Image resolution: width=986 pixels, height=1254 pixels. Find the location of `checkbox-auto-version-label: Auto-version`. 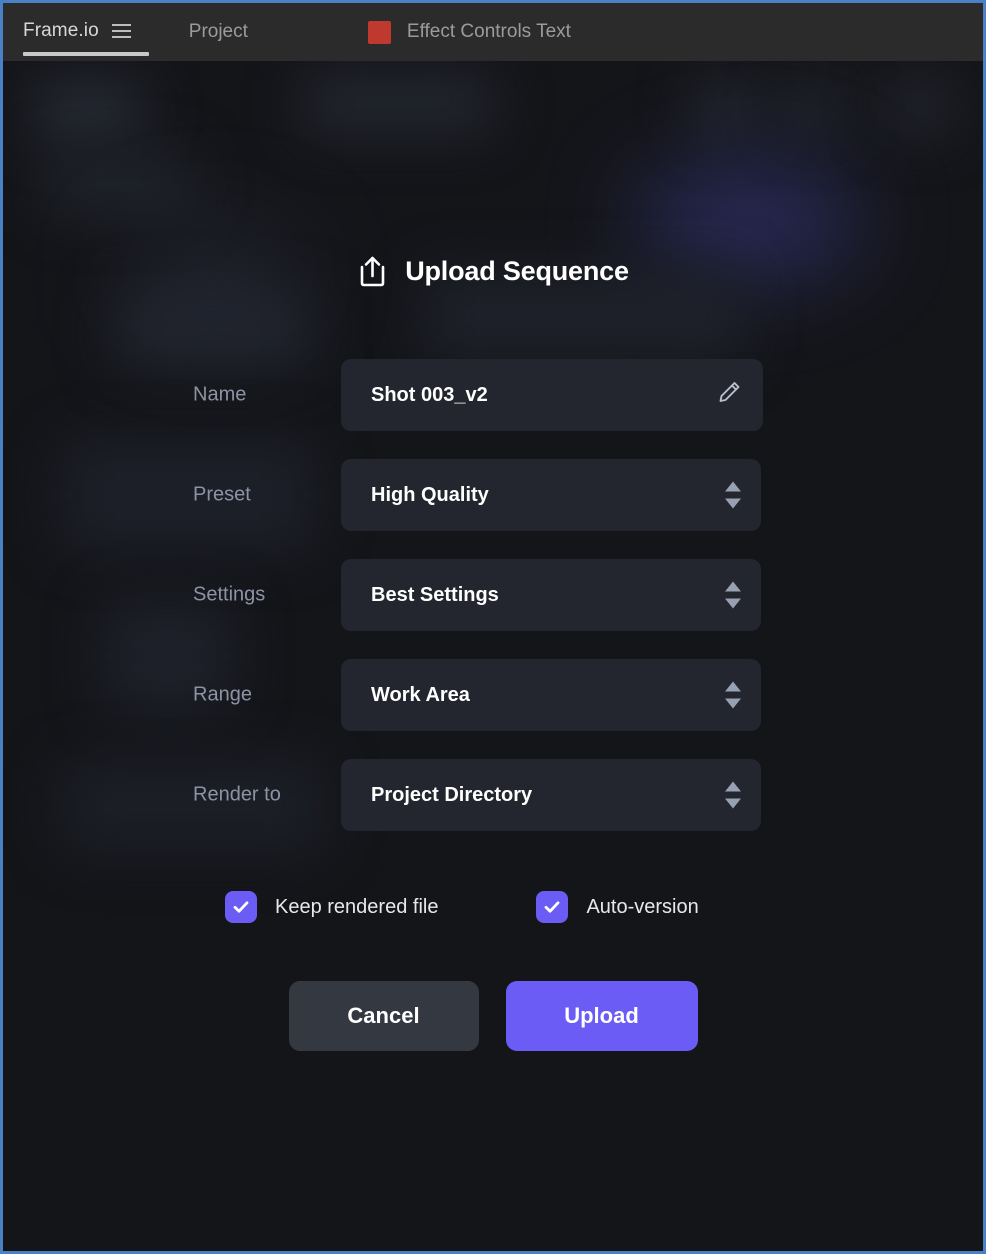

checkbox-auto-version-label: Auto-version is located at coordinates (642, 906).